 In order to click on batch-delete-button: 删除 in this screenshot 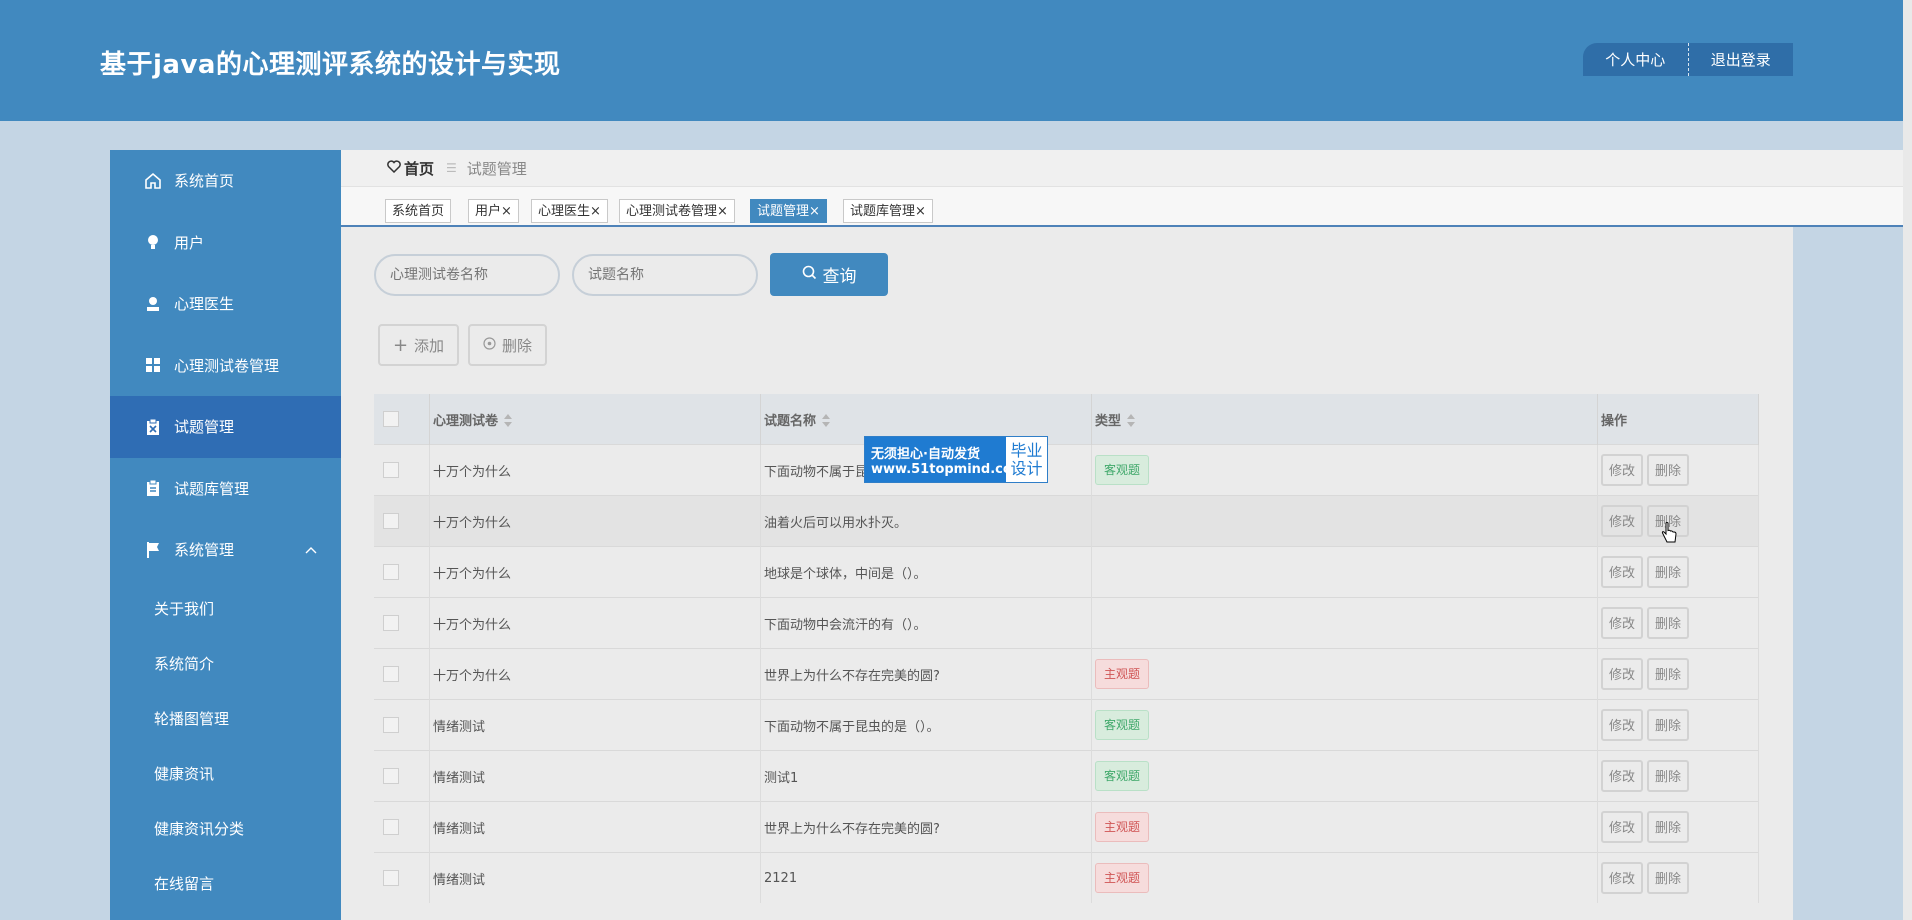, I will do `click(507, 345)`.